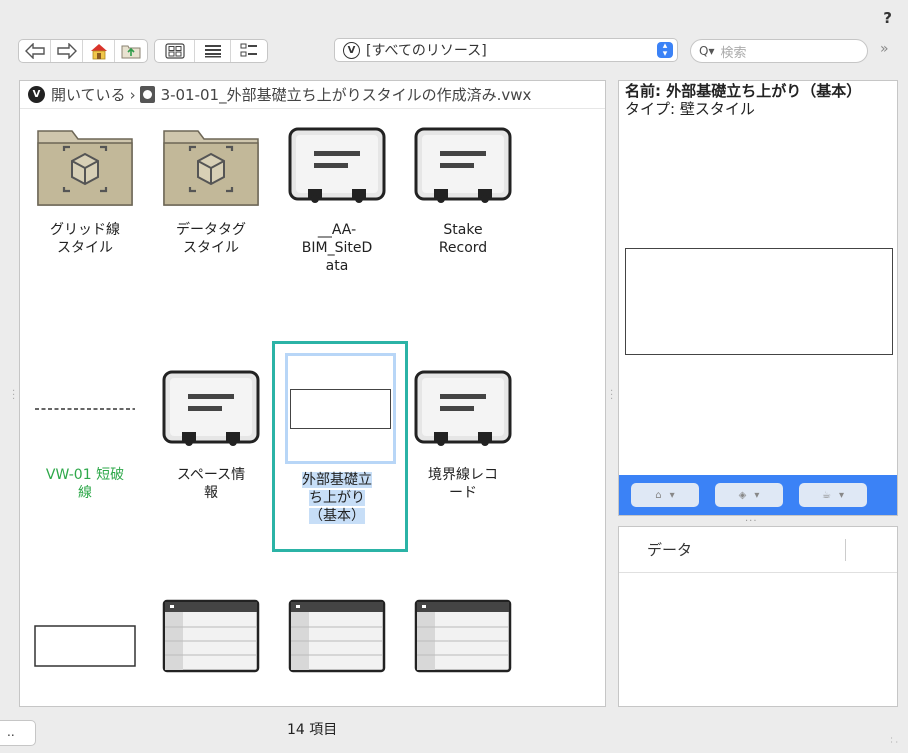  I want to click on resource-filter-select: V [すべてのリソース] ▴ ▾, so click(506, 50).